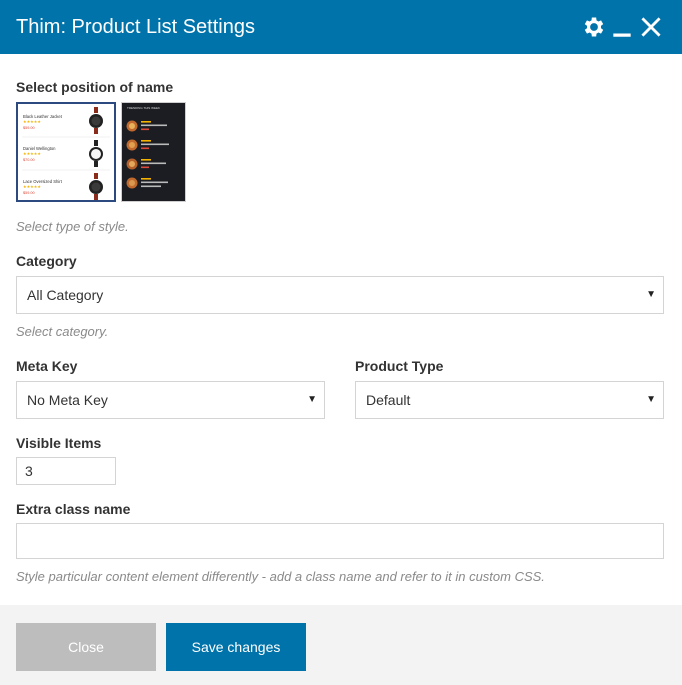 The height and width of the screenshot is (685, 682). I want to click on visible-items-label: Visible Items, so click(59, 443).